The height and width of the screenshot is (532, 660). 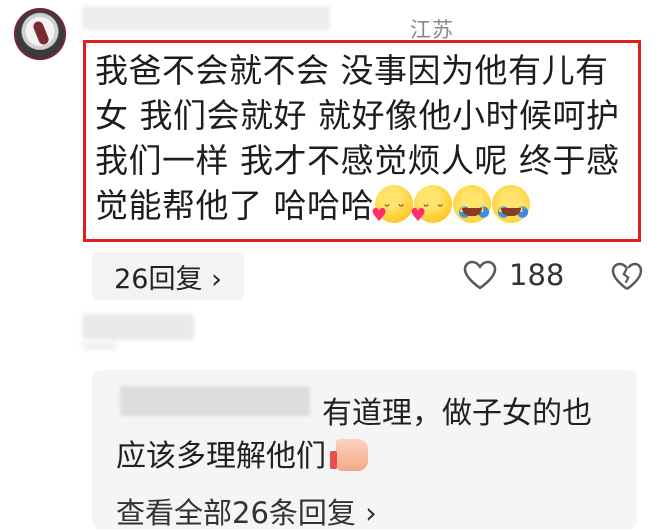 I want to click on sub-comment-redacted-line, so click(x=100, y=346).